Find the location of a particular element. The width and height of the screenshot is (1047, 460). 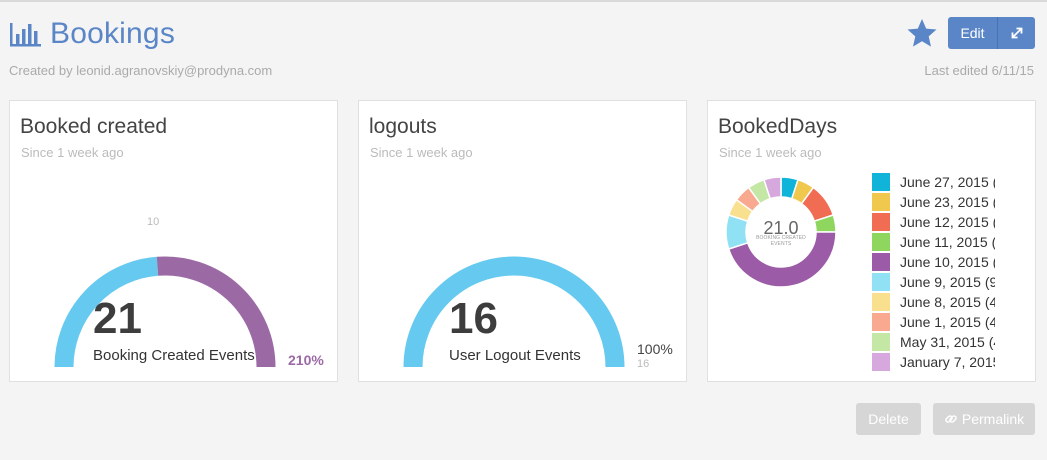

gauge-value: 21 is located at coordinates (117, 318).